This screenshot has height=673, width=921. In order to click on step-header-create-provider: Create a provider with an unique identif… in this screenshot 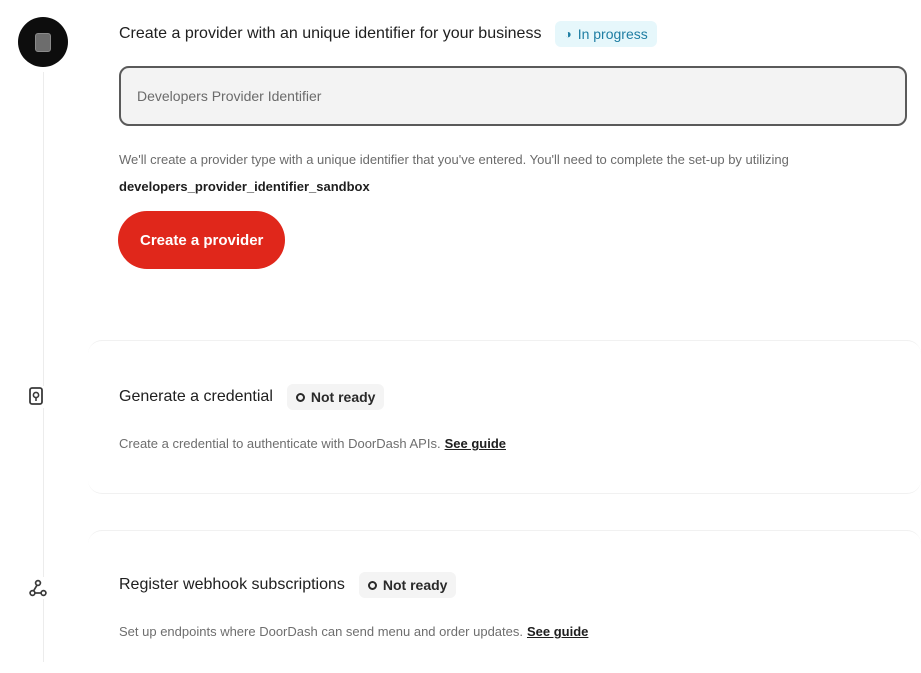, I will do `click(388, 34)`.